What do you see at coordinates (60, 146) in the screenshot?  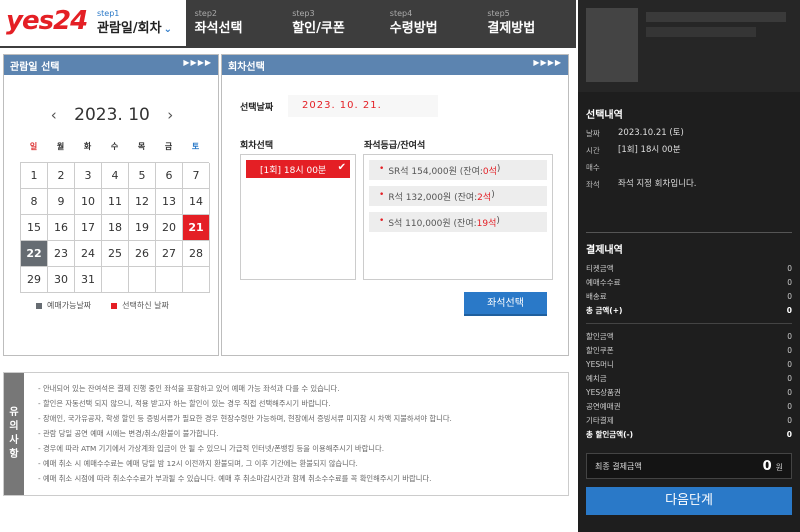 I see `weekday-label: 월` at bounding box center [60, 146].